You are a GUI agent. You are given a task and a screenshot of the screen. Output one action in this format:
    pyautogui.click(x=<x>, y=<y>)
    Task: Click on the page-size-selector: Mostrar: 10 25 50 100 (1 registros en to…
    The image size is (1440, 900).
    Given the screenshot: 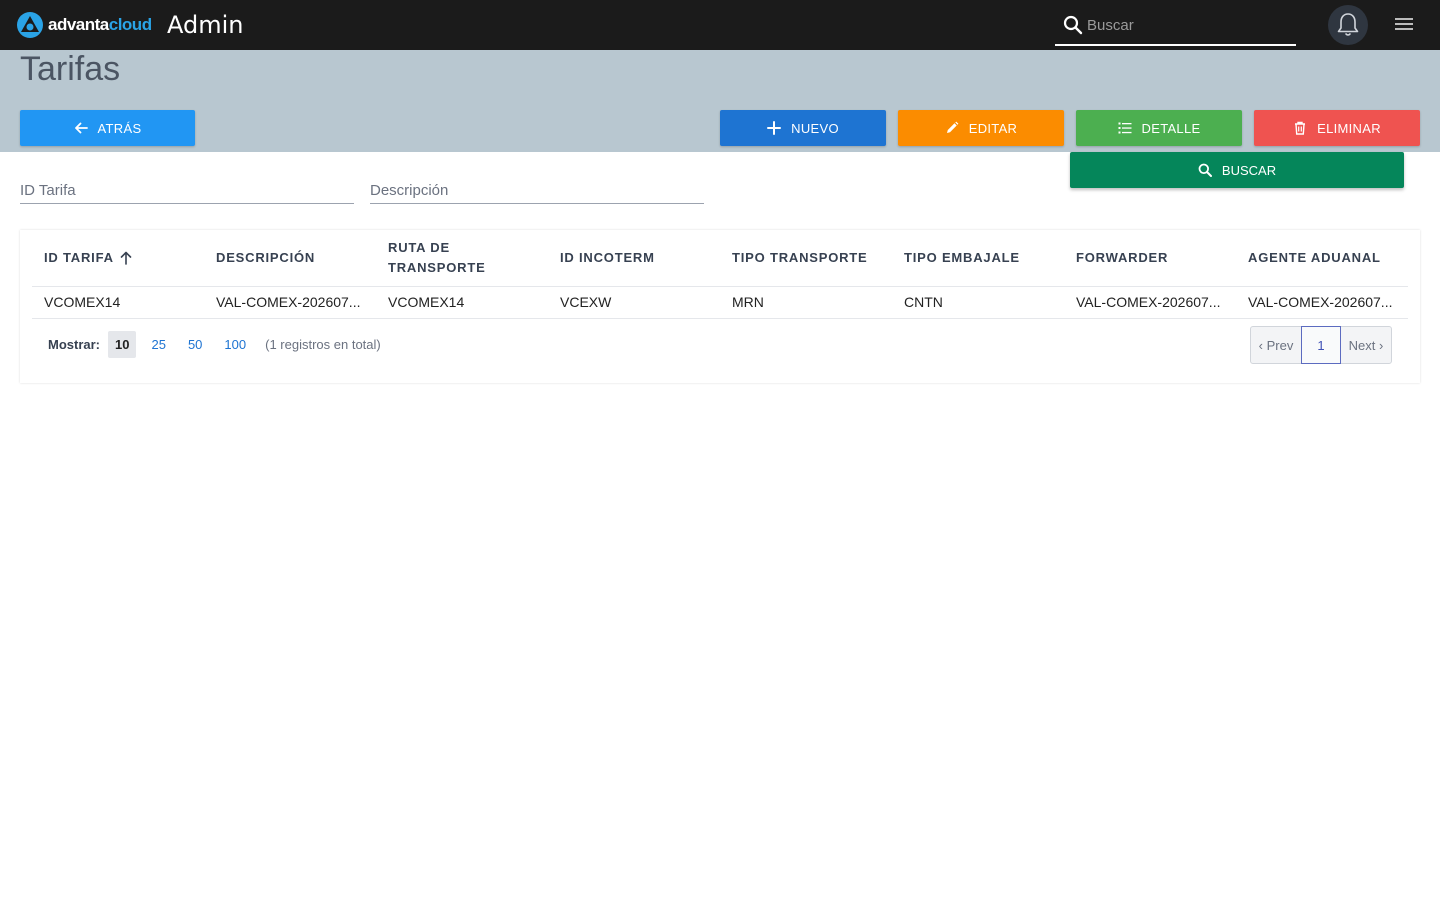 What is the action you would take?
    pyautogui.click(x=214, y=344)
    